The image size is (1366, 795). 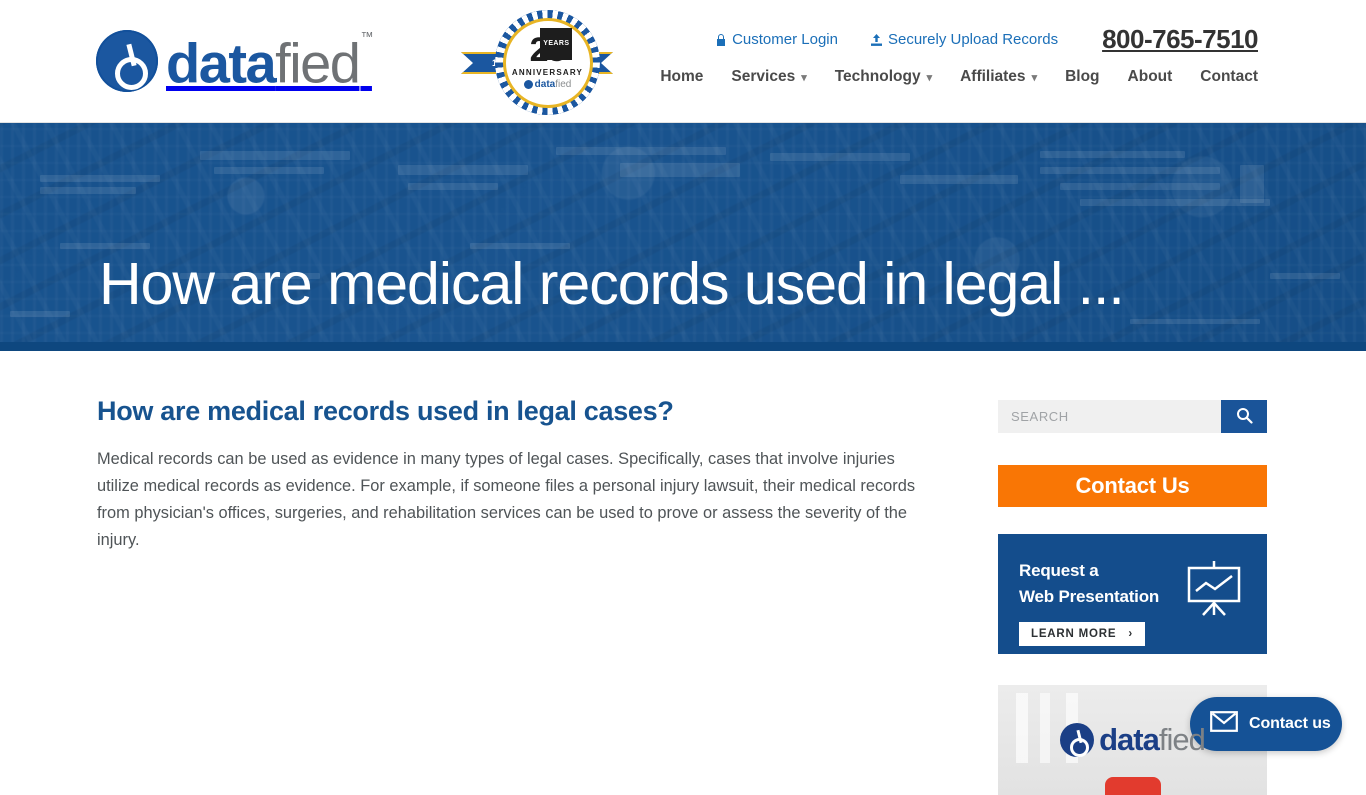 What do you see at coordinates (318, 63) in the screenshot?
I see `logo-fied-text: fied` at bounding box center [318, 63].